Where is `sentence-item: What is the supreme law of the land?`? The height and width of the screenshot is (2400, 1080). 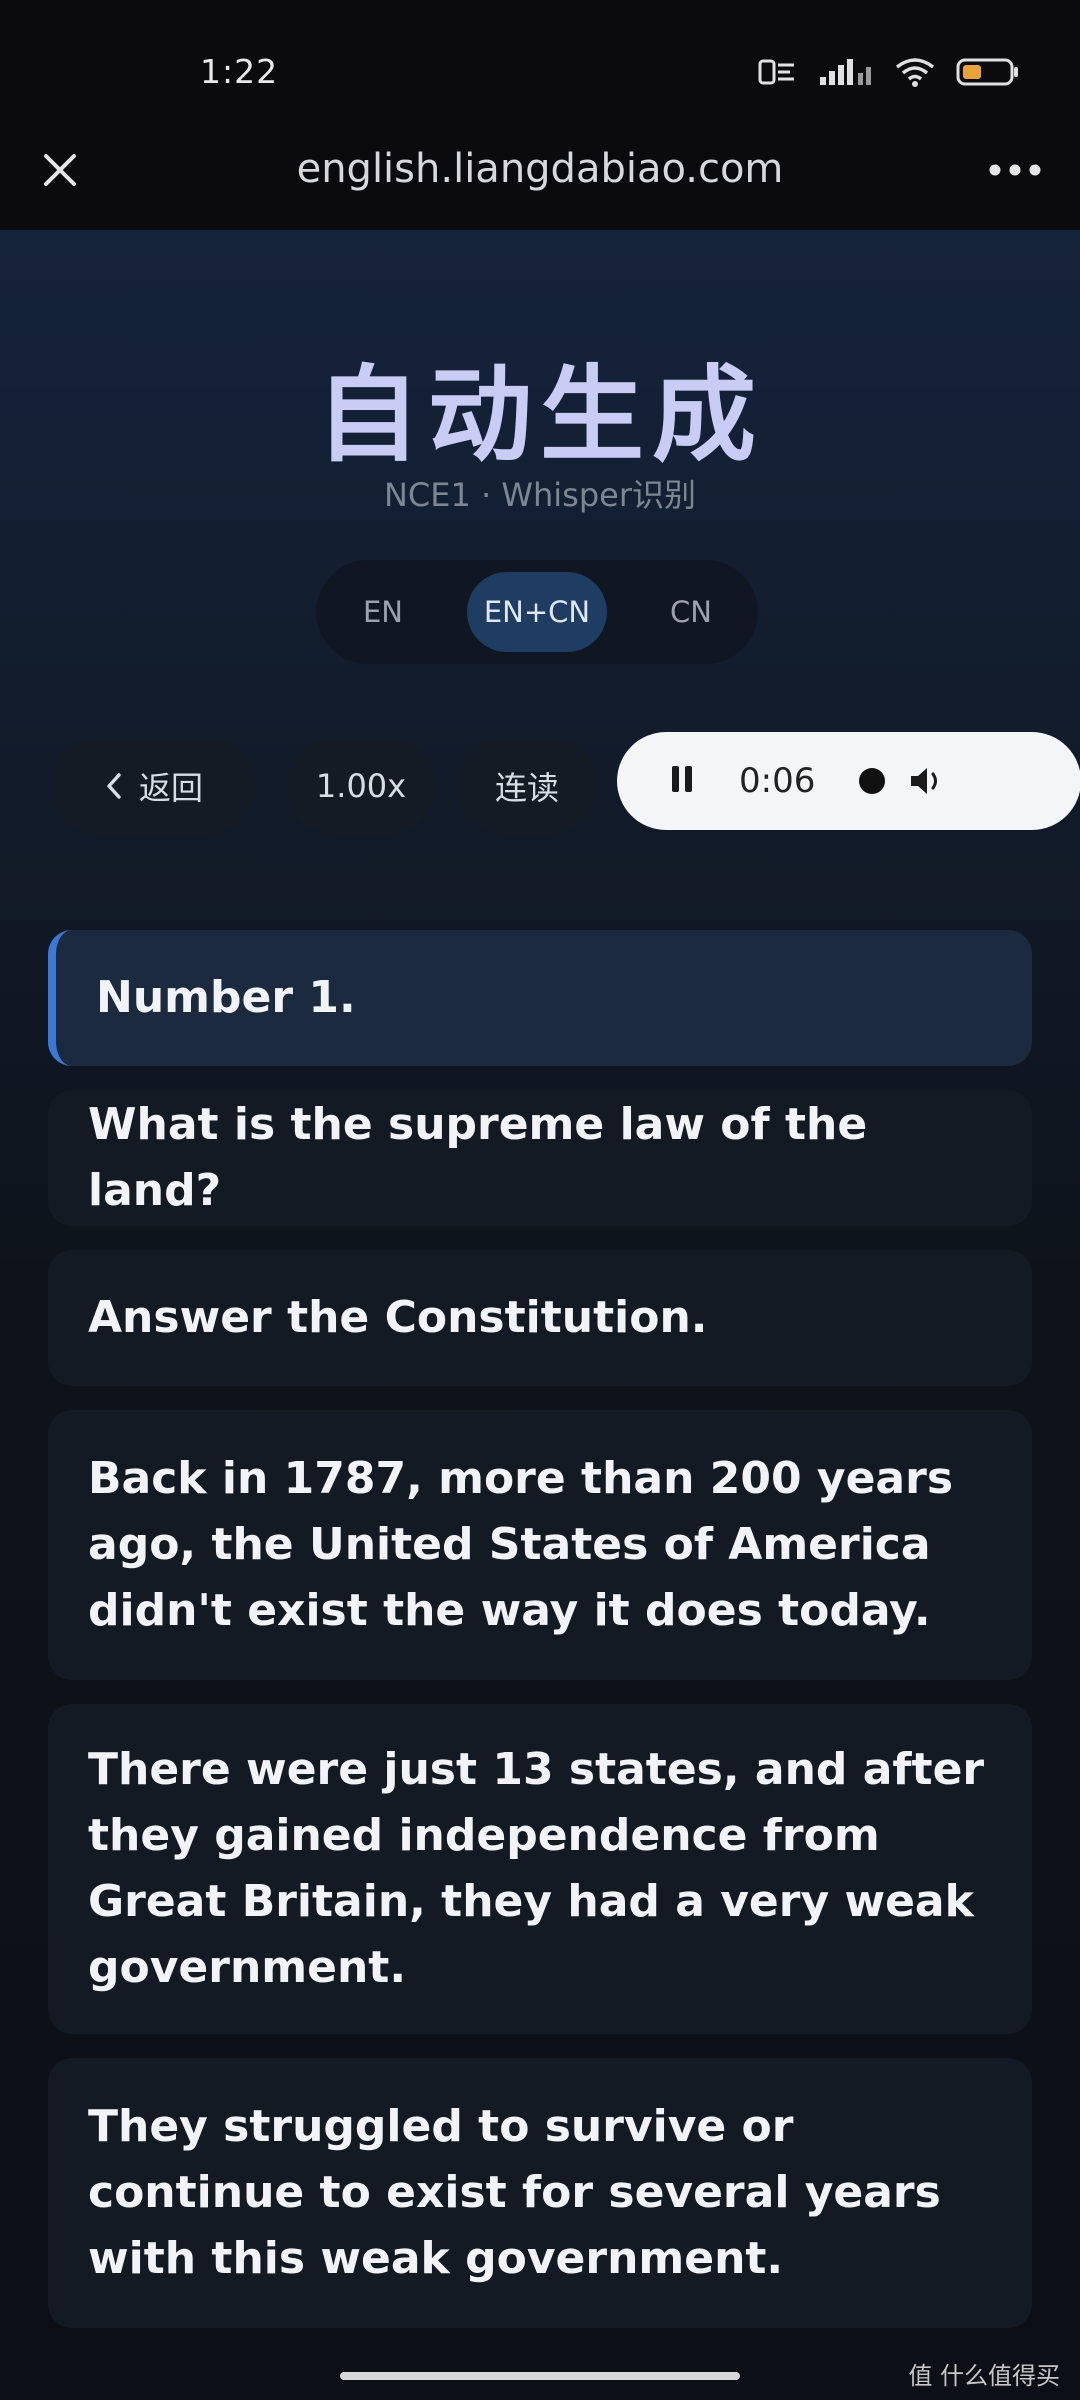
sentence-item: What is the supreme law of the land? is located at coordinates (540, 1158).